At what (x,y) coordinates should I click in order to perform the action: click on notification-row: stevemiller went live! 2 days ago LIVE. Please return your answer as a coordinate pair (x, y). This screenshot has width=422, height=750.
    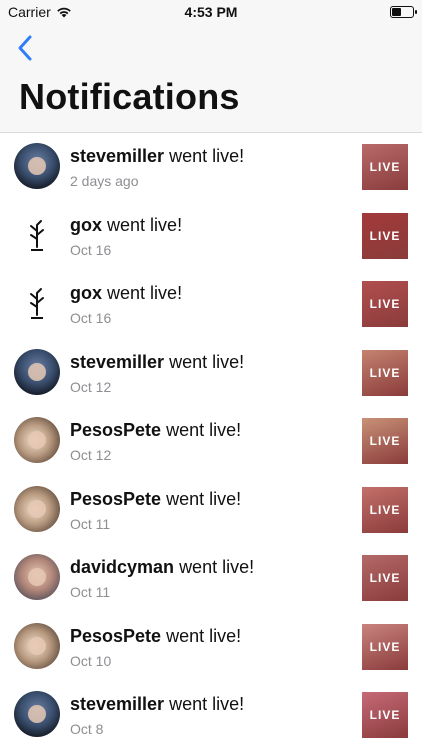
    Looking at the image, I should click on (211, 166).